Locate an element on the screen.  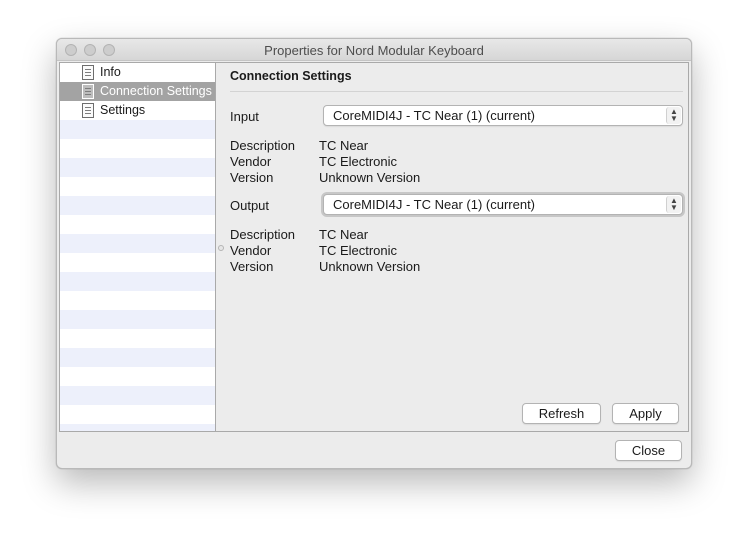
panel-title: Connection Settings is located at coordinates (291, 76).